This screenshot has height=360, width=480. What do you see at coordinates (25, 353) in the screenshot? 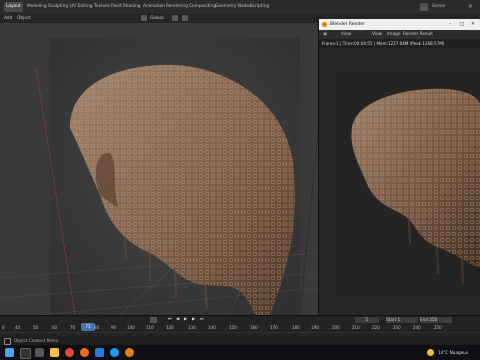
I see `search-icon` at bounding box center [25, 353].